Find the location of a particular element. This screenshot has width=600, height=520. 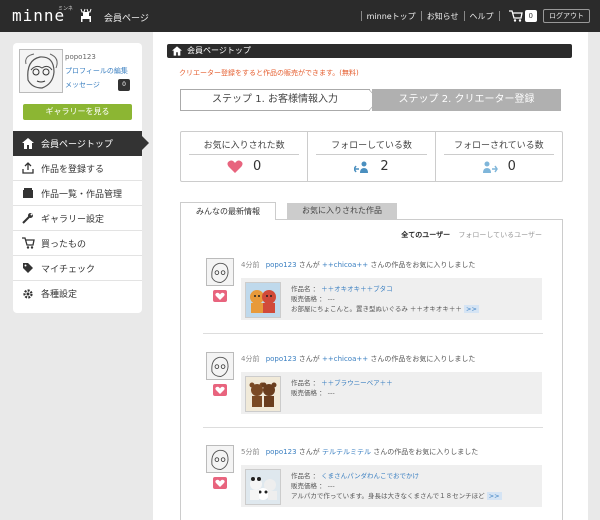

sidebar-item-label: ギャラリー設定 is located at coordinates (73, 219).